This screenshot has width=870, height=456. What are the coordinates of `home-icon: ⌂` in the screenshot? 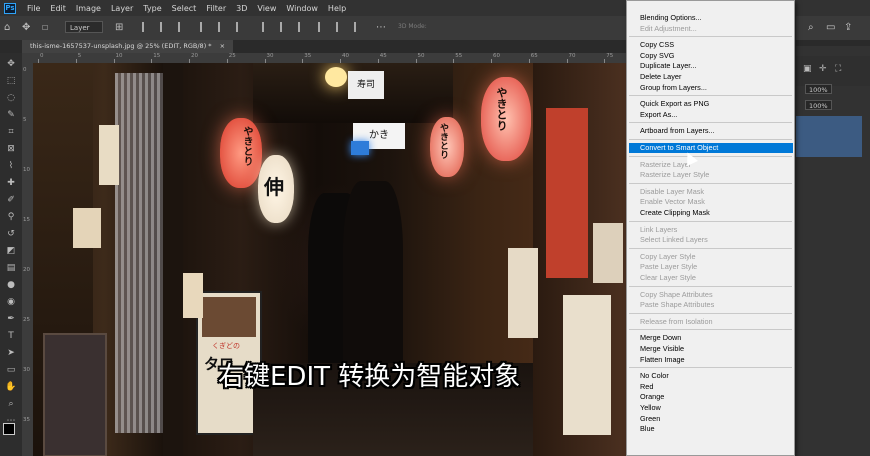 It's located at (7, 27).